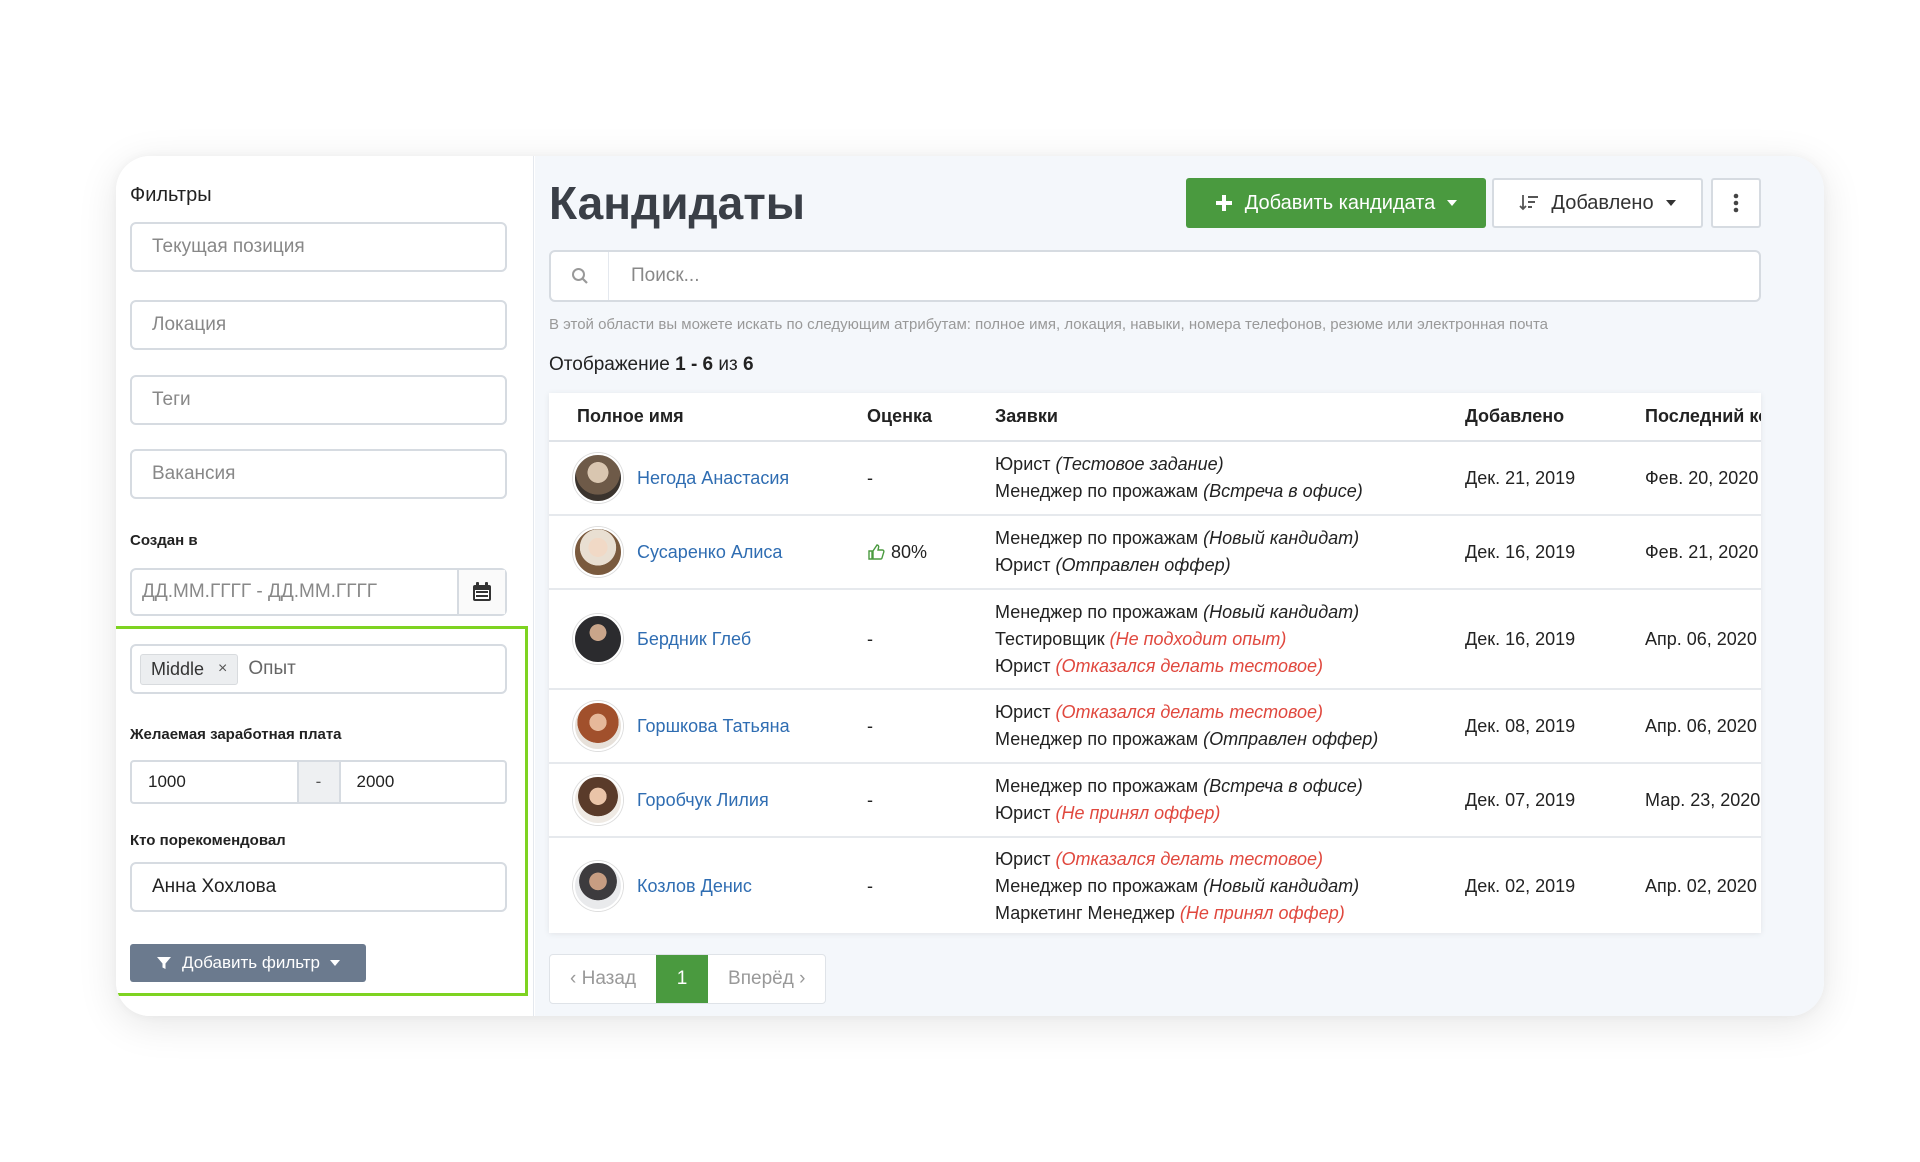 The image size is (1920, 1162). I want to click on showing-total: 6, so click(748, 364).